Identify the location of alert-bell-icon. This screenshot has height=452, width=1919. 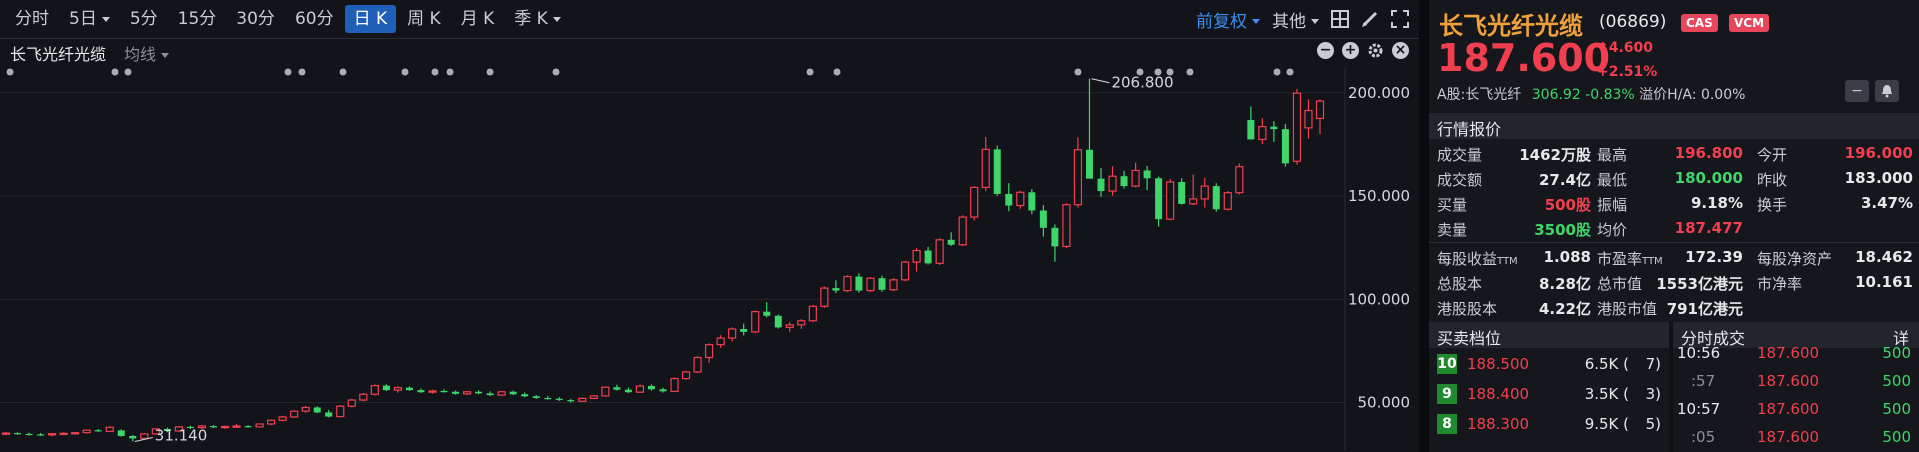
(1887, 91).